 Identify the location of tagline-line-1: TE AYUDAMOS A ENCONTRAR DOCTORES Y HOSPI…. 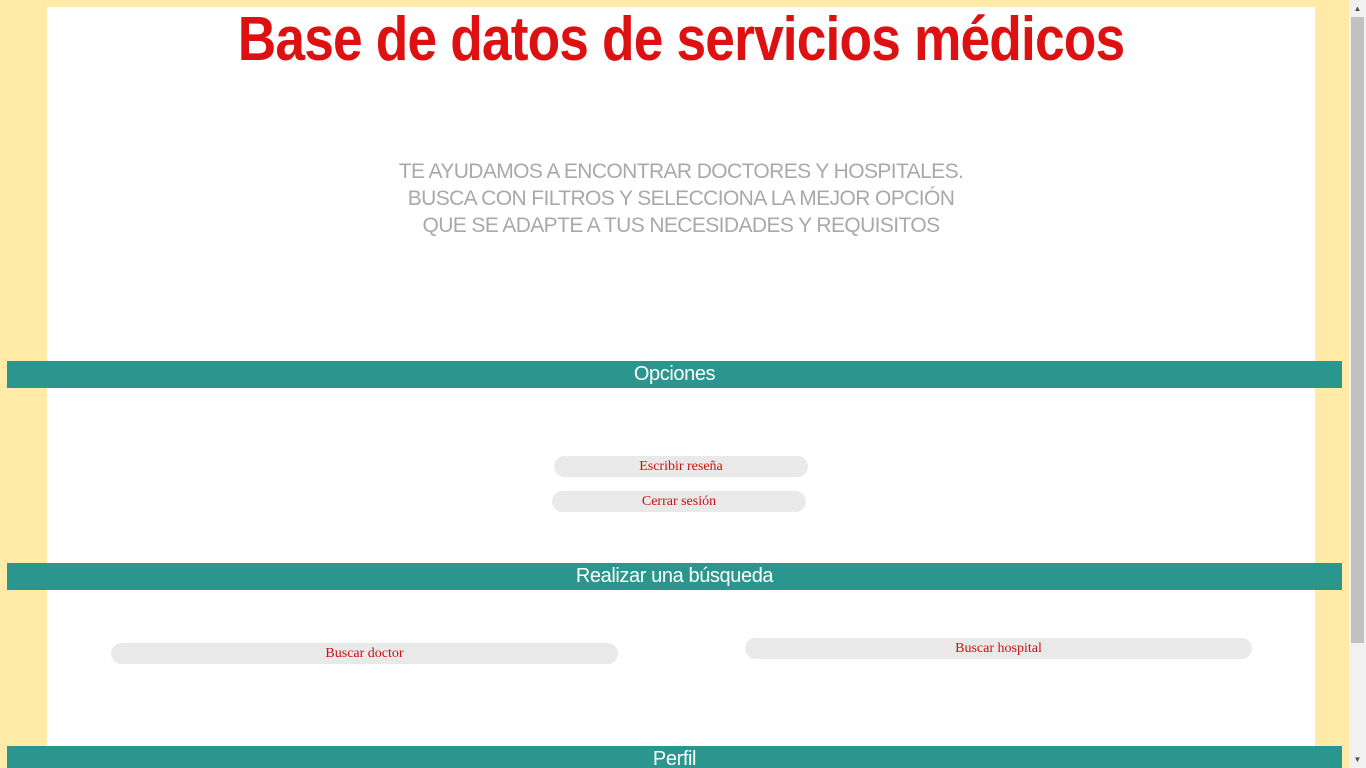
(681, 171).